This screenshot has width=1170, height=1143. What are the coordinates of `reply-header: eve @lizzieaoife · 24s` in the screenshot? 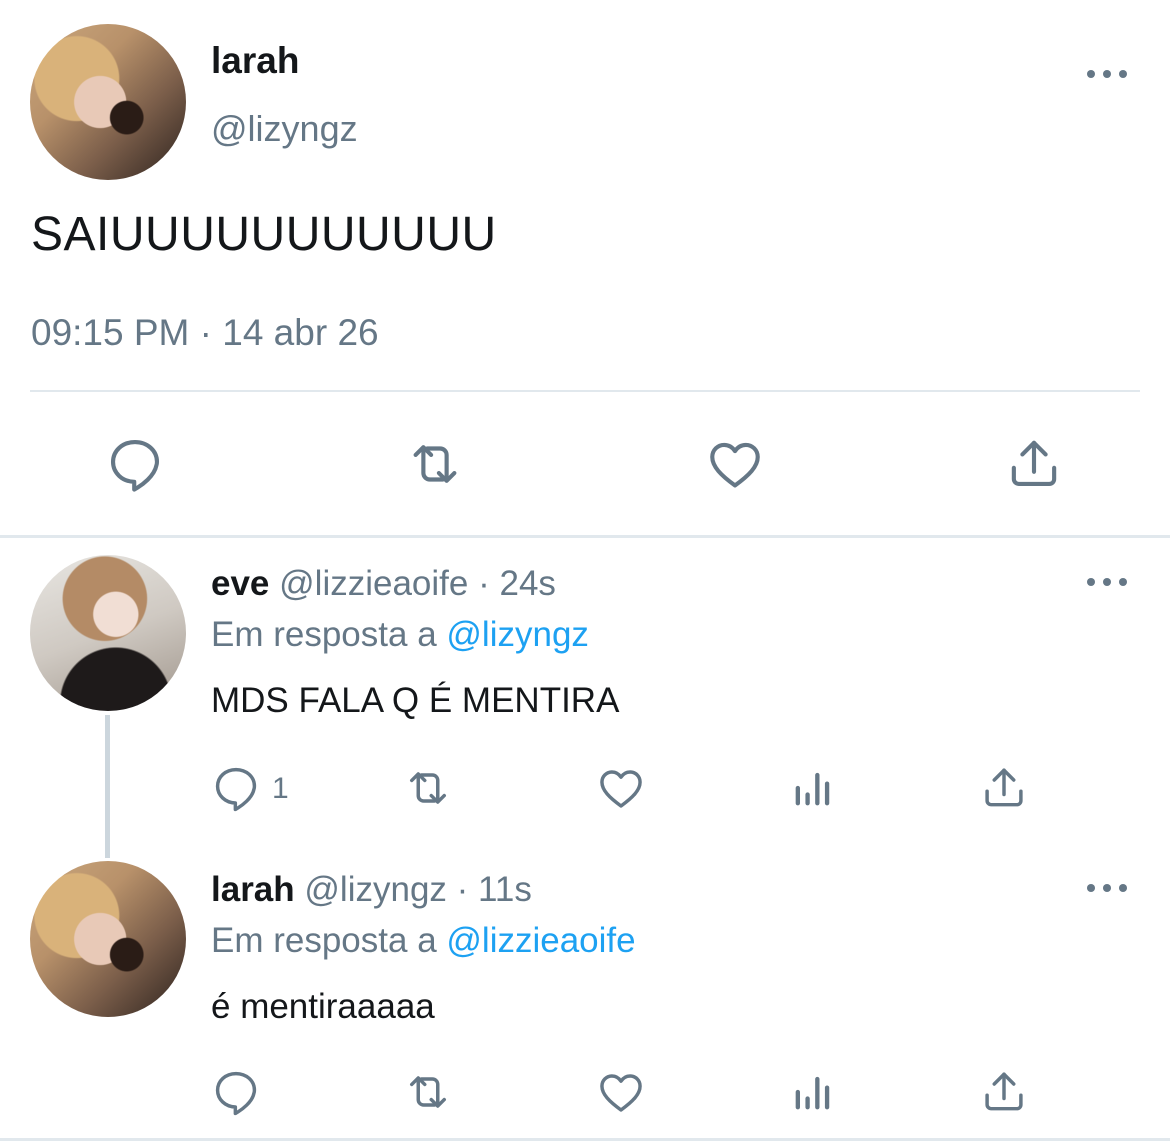 It's located at (383, 584).